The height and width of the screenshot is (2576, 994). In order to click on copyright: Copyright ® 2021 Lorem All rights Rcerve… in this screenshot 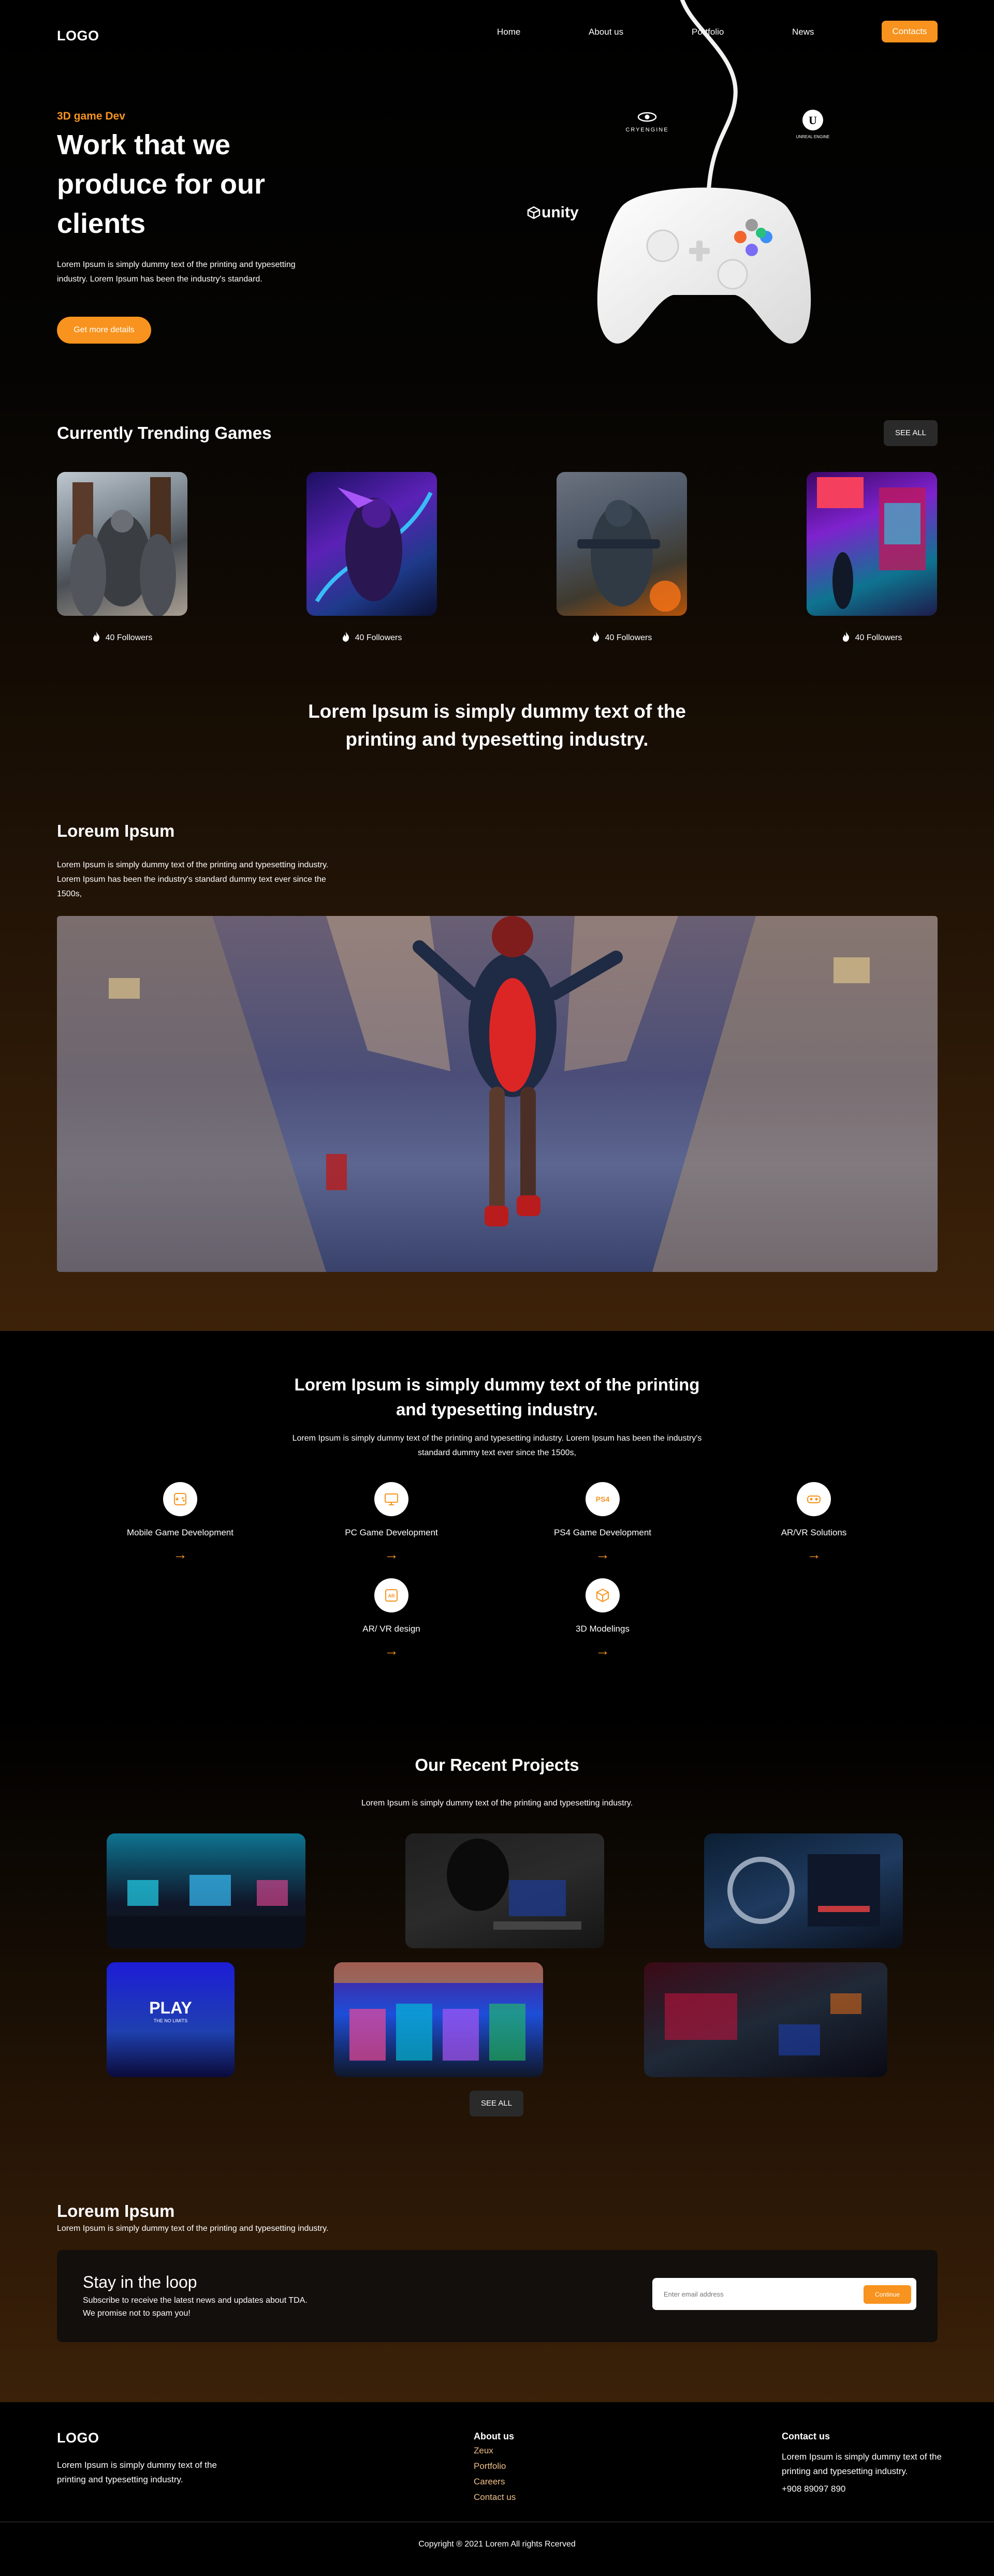, I will do `click(497, 2544)`.